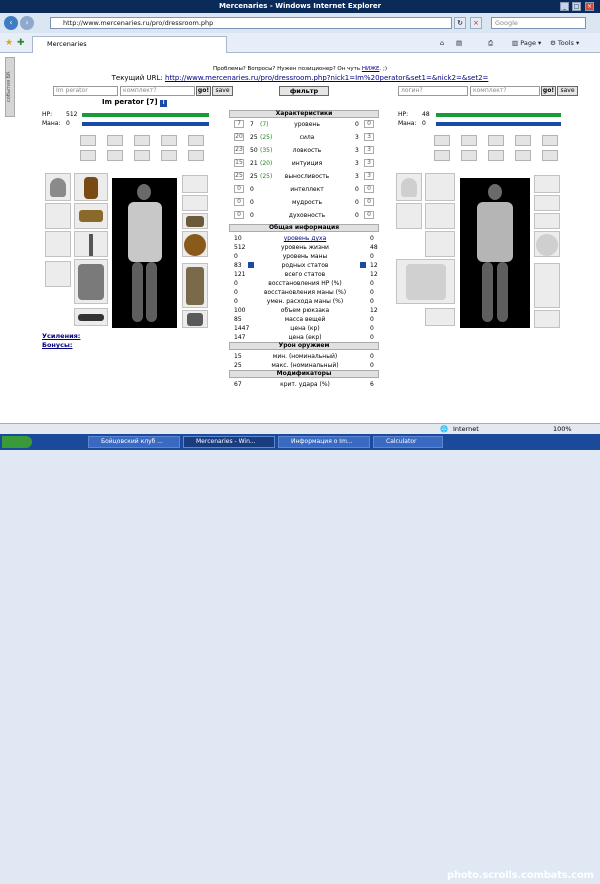  Describe the element at coordinates (433, 91) in the screenshot. I see `right-login-input: логин?` at that location.